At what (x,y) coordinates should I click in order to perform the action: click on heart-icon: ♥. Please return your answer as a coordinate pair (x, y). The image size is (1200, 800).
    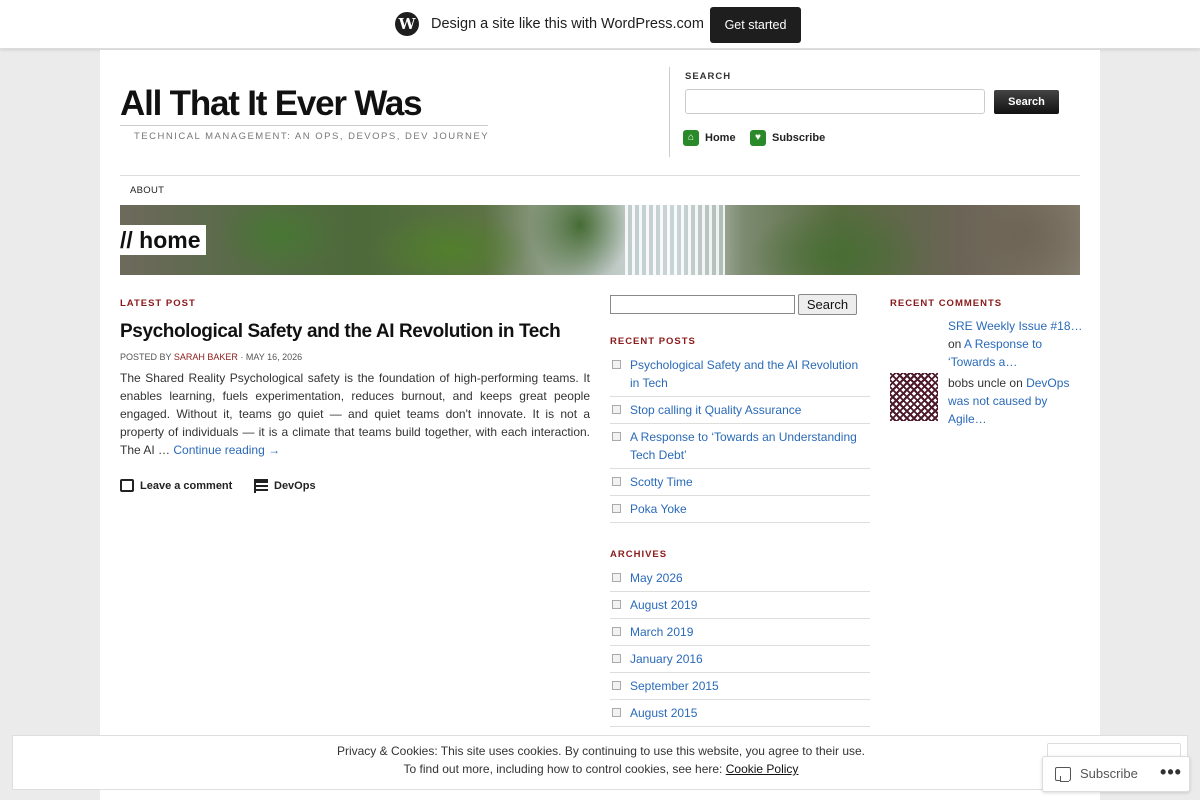
    Looking at the image, I should click on (758, 138).